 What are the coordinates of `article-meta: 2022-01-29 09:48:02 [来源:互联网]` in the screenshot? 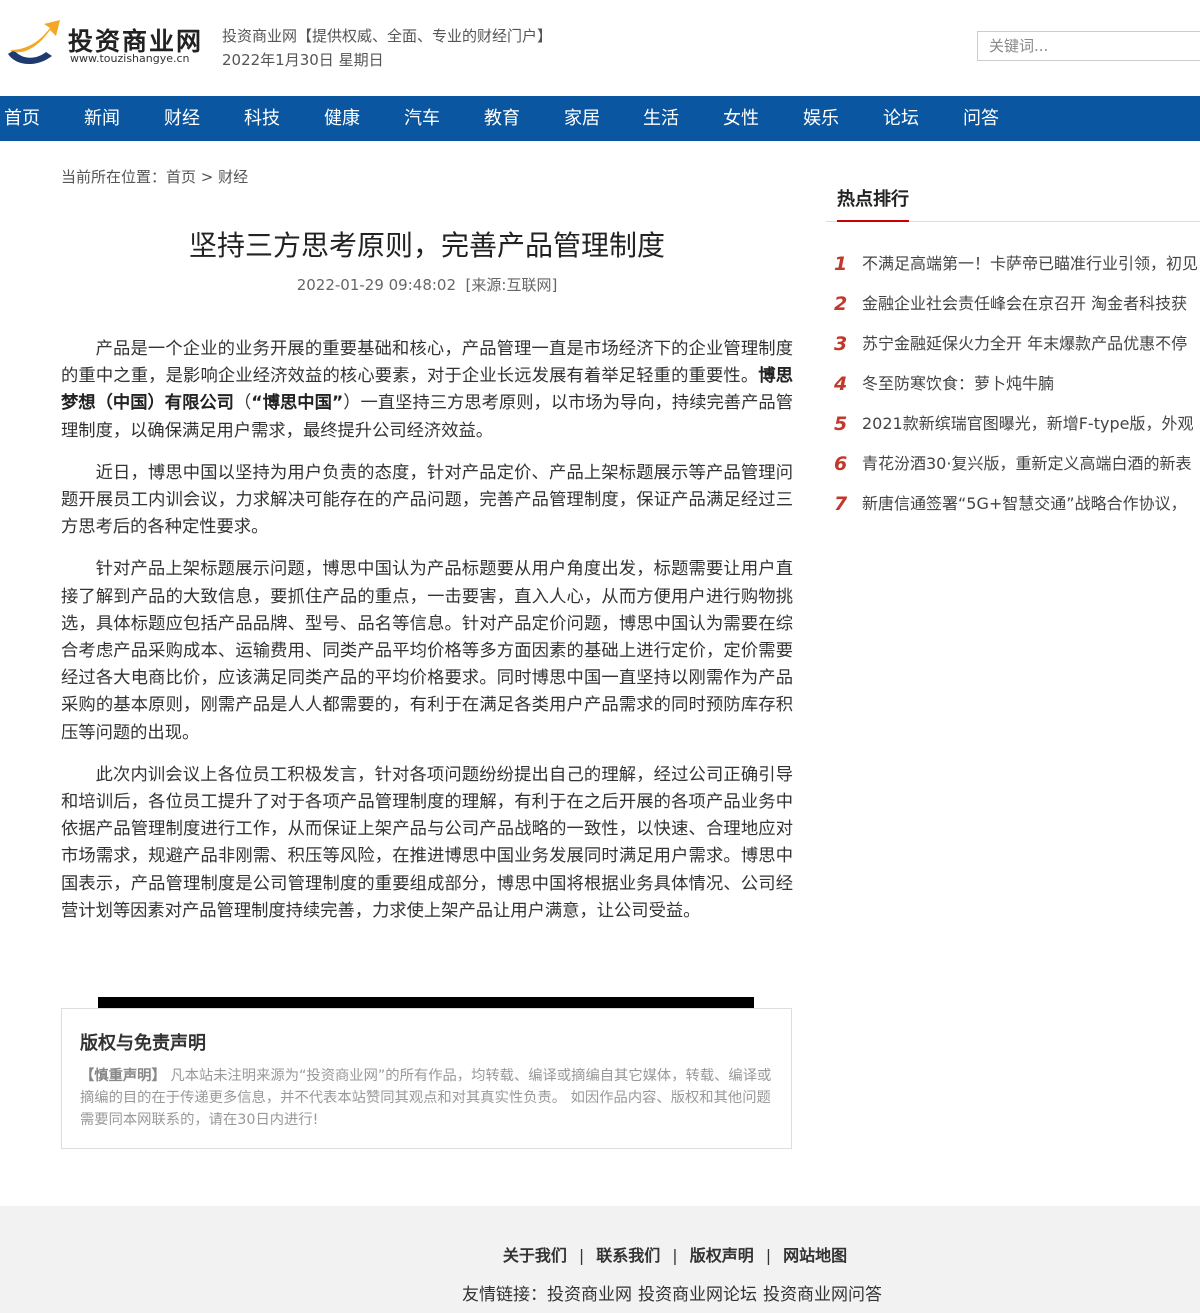 It's located at (427, 285).